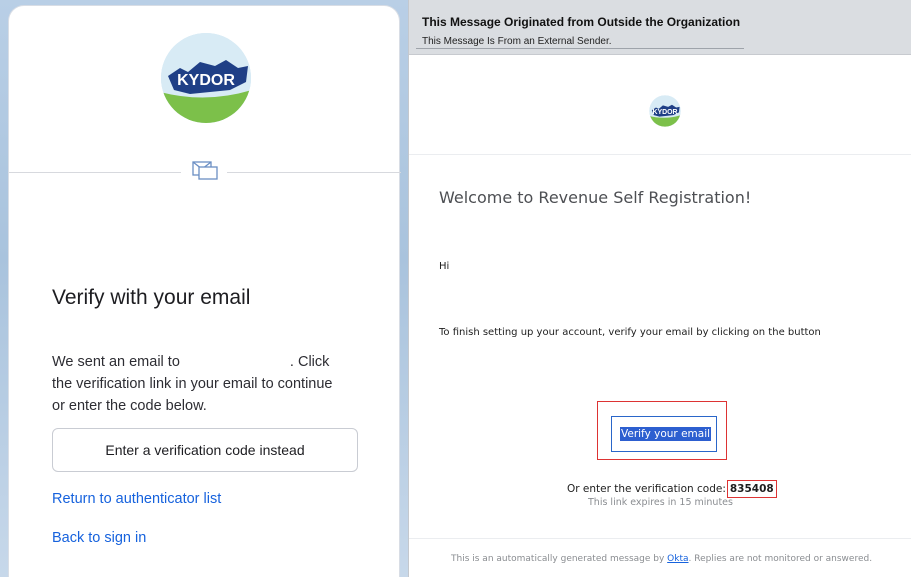 This screenshot has width=911, height=577. I want to click on verify-email-button: Verify your email, so click(664, 434).